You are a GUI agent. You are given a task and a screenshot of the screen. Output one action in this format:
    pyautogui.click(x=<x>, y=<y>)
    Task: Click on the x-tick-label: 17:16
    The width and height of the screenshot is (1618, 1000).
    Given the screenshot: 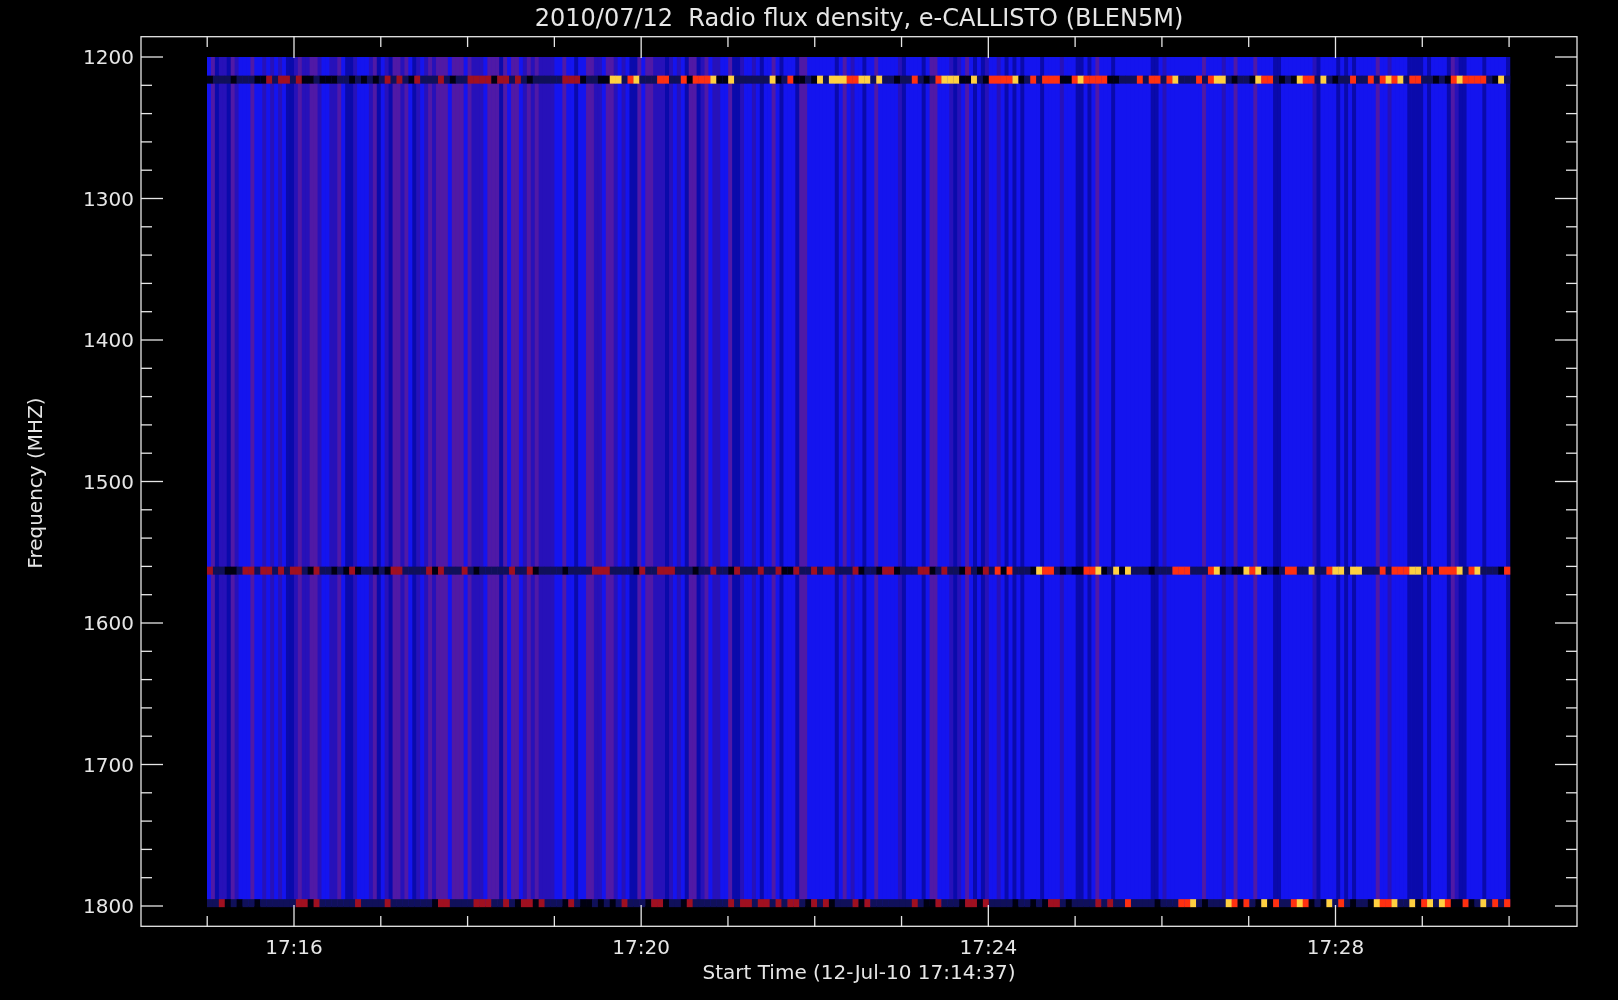 What is the action you would take?
    pyautogui.click(x=294, y=947)
    